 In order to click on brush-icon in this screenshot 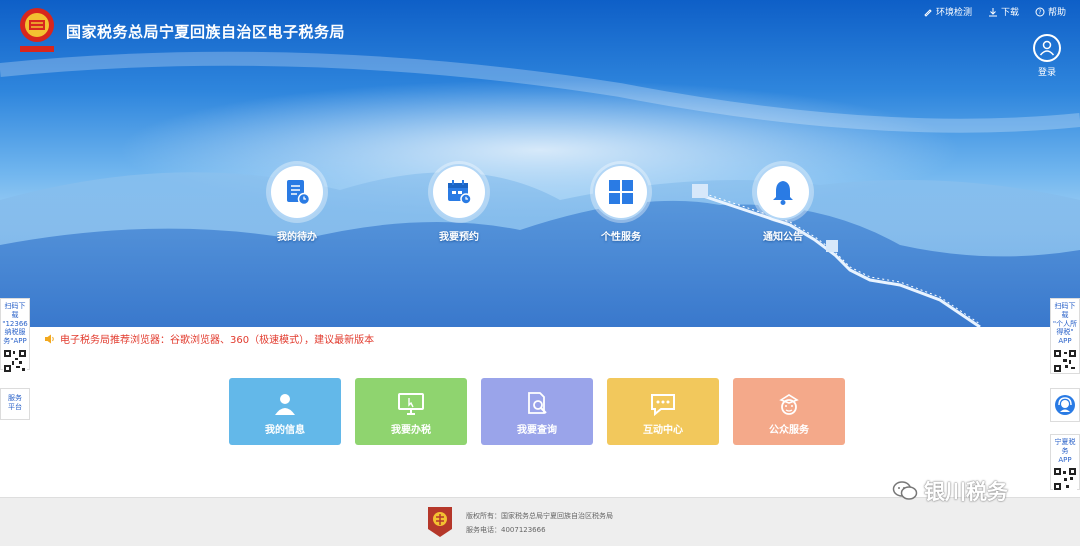, I will do `click(928, 12)`.